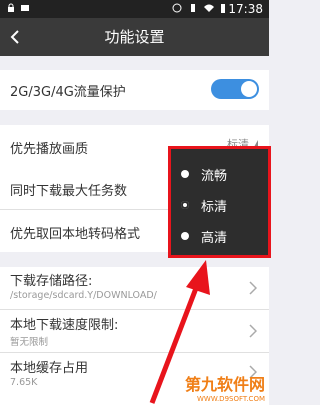  Describe the element at coordinates (235, 89) in the screenshot. I see `traffic-protect-toggle` at that location.